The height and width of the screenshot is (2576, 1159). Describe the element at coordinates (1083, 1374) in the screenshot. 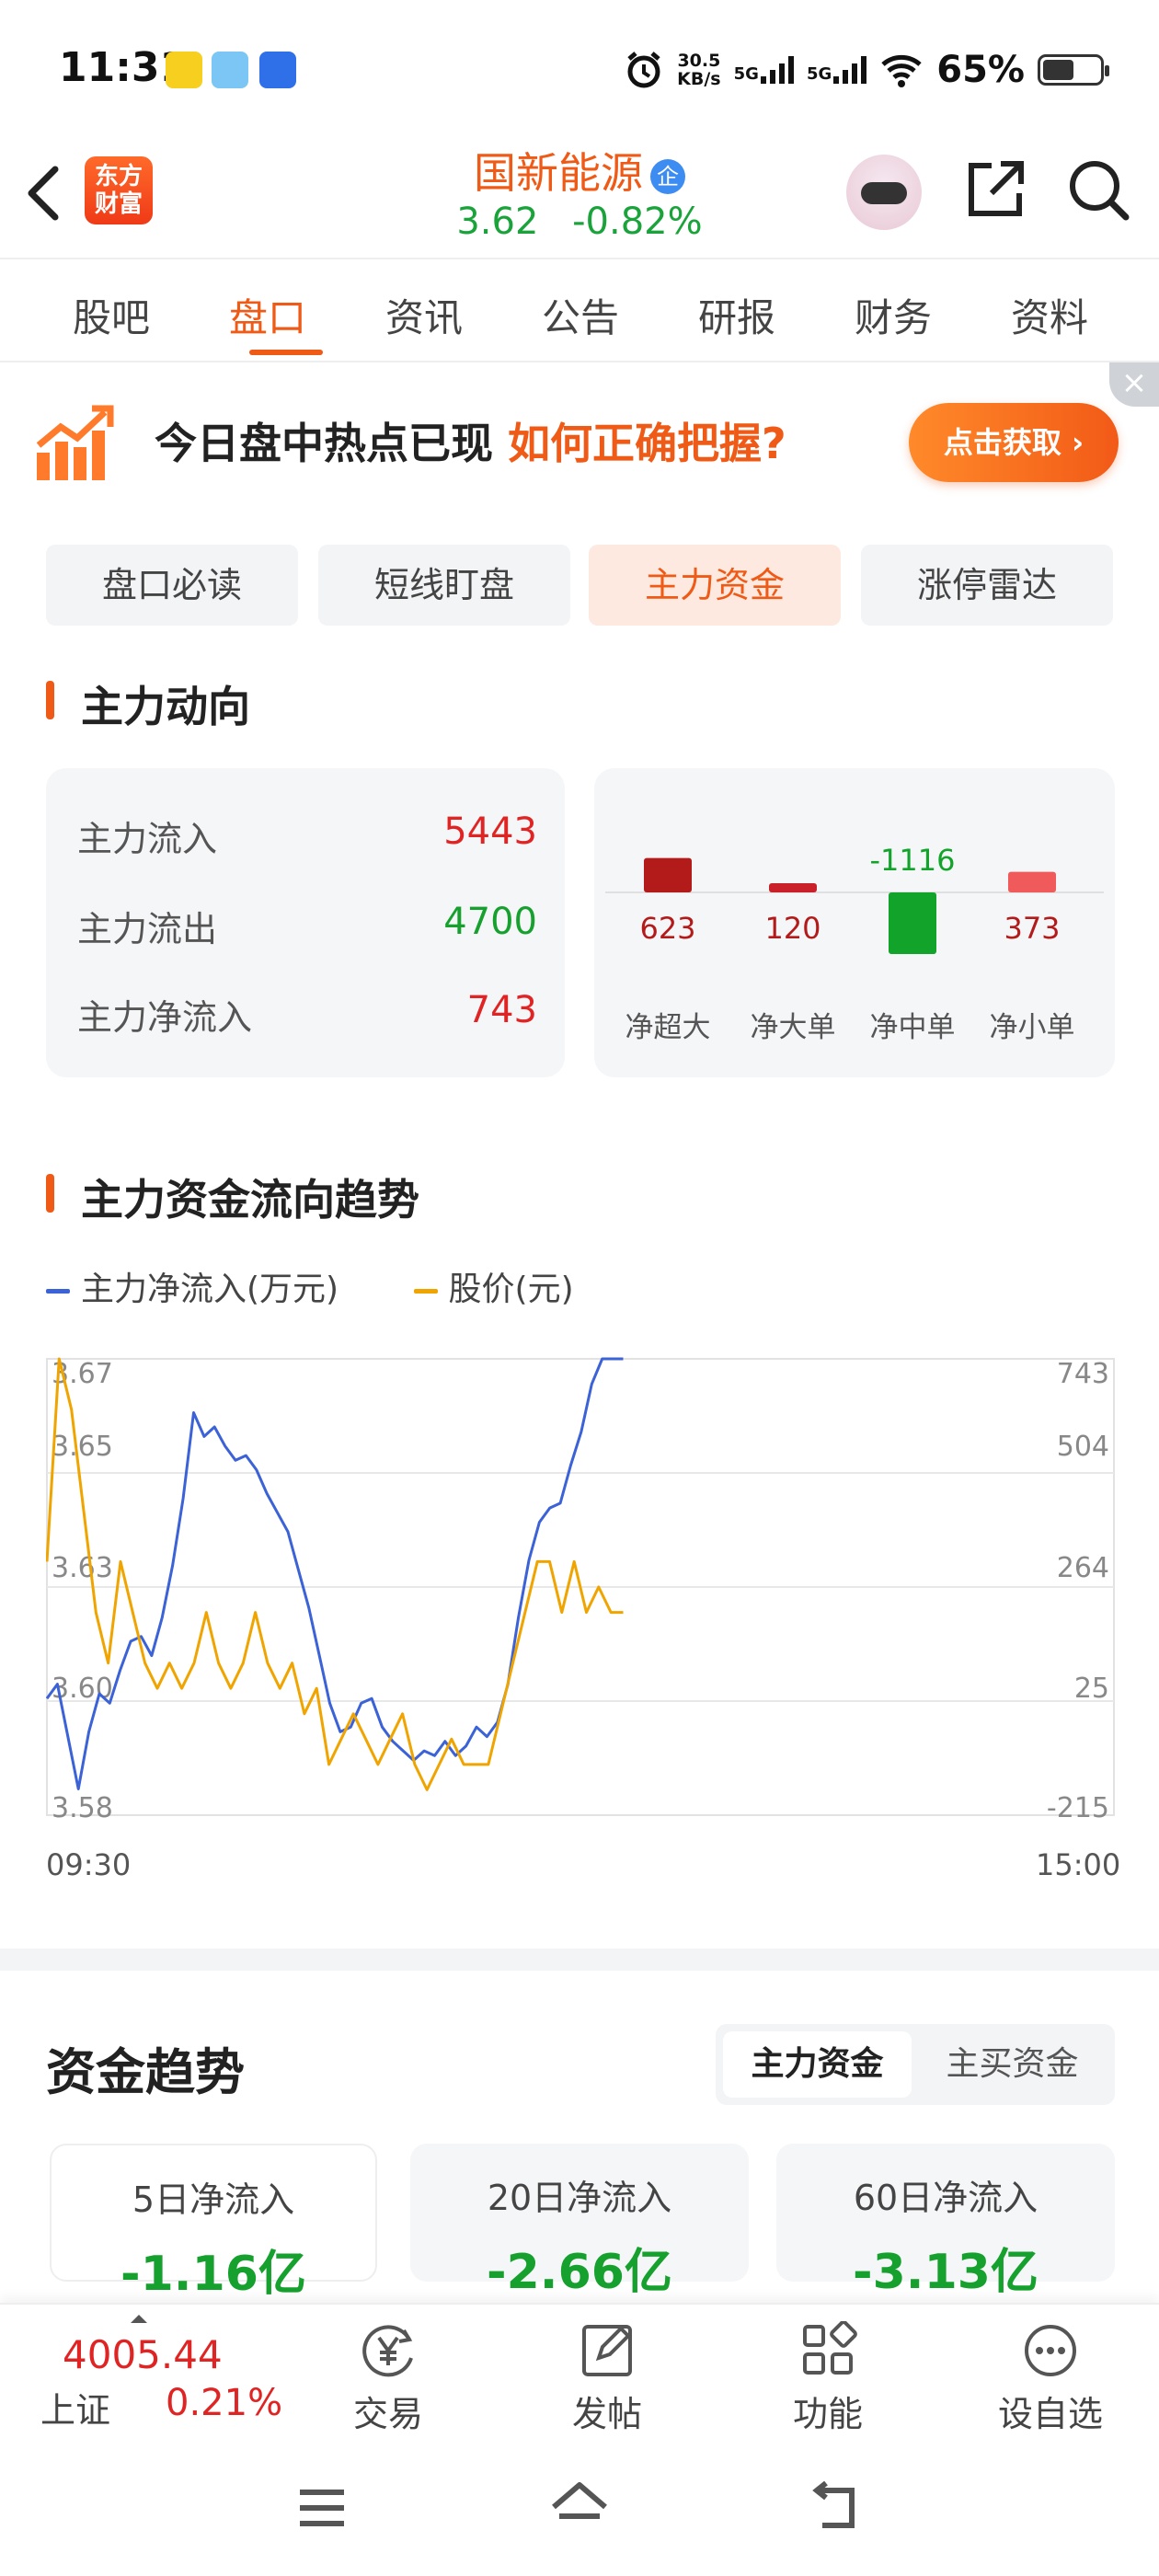

I see `right-axis-tick: 743` at that location.